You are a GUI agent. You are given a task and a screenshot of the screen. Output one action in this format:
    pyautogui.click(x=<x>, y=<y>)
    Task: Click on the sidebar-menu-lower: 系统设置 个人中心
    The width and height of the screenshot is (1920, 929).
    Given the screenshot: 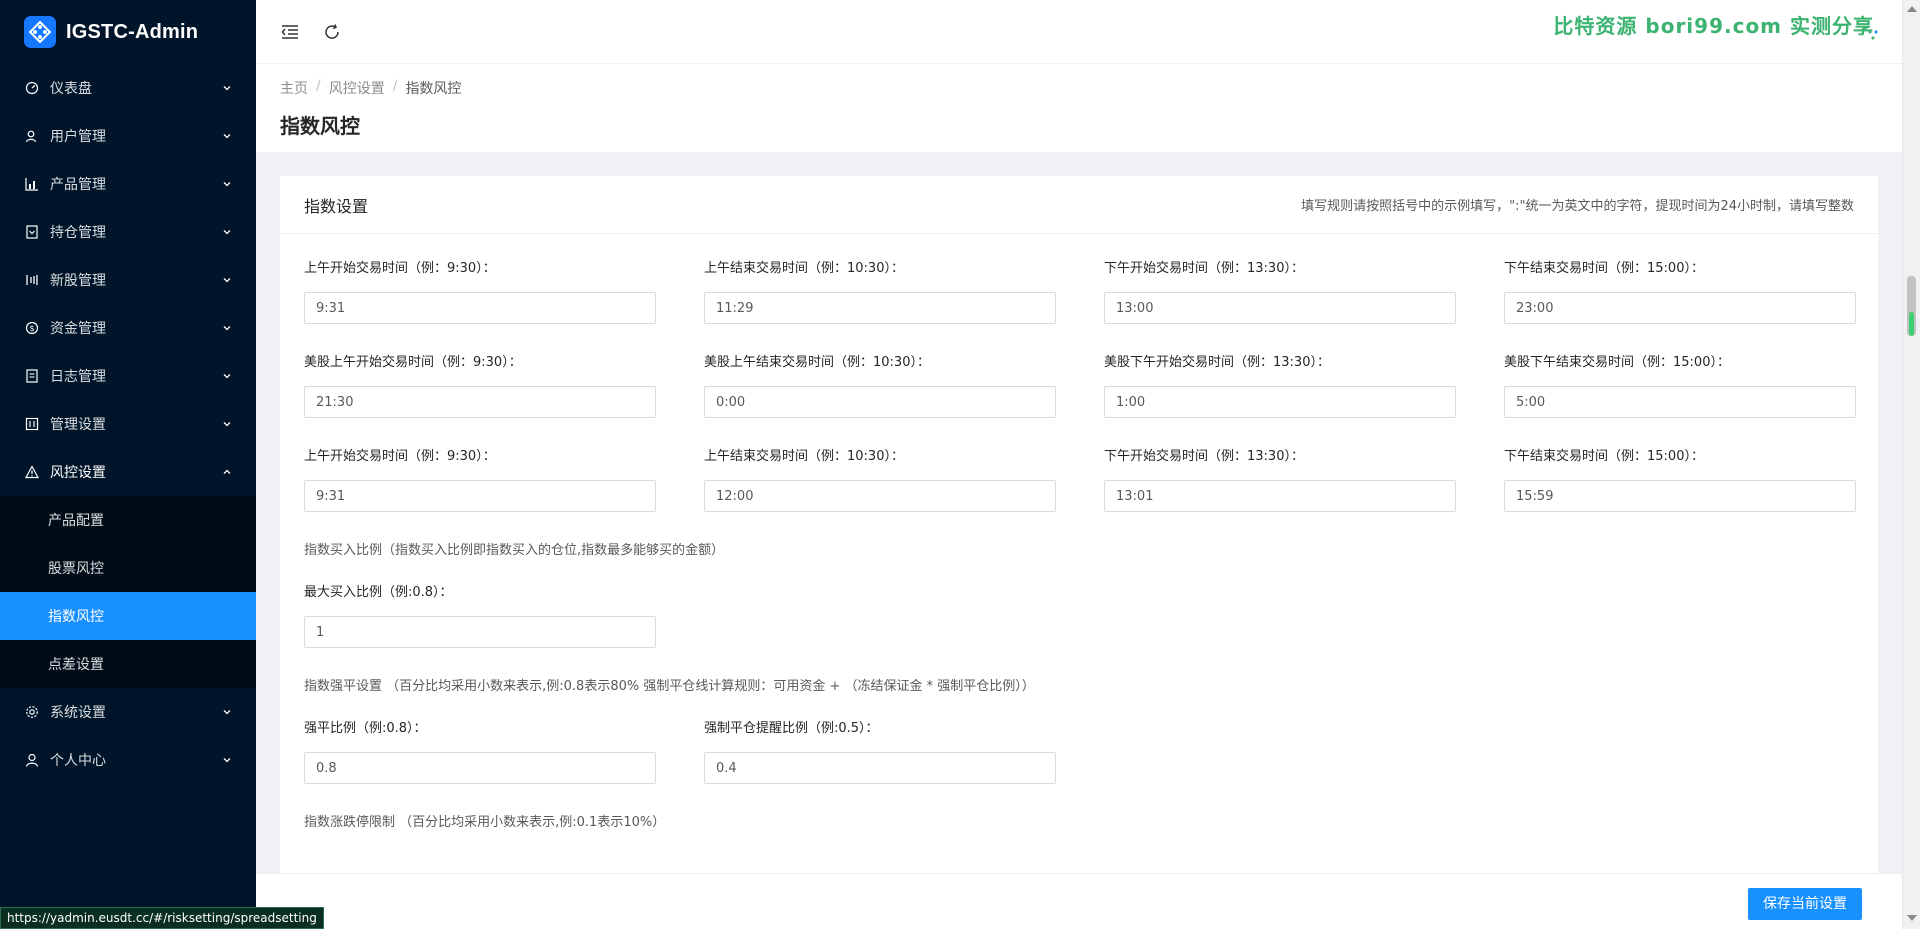 What is the action you would take?
    pyautogui.click(x=128, y=736)
    